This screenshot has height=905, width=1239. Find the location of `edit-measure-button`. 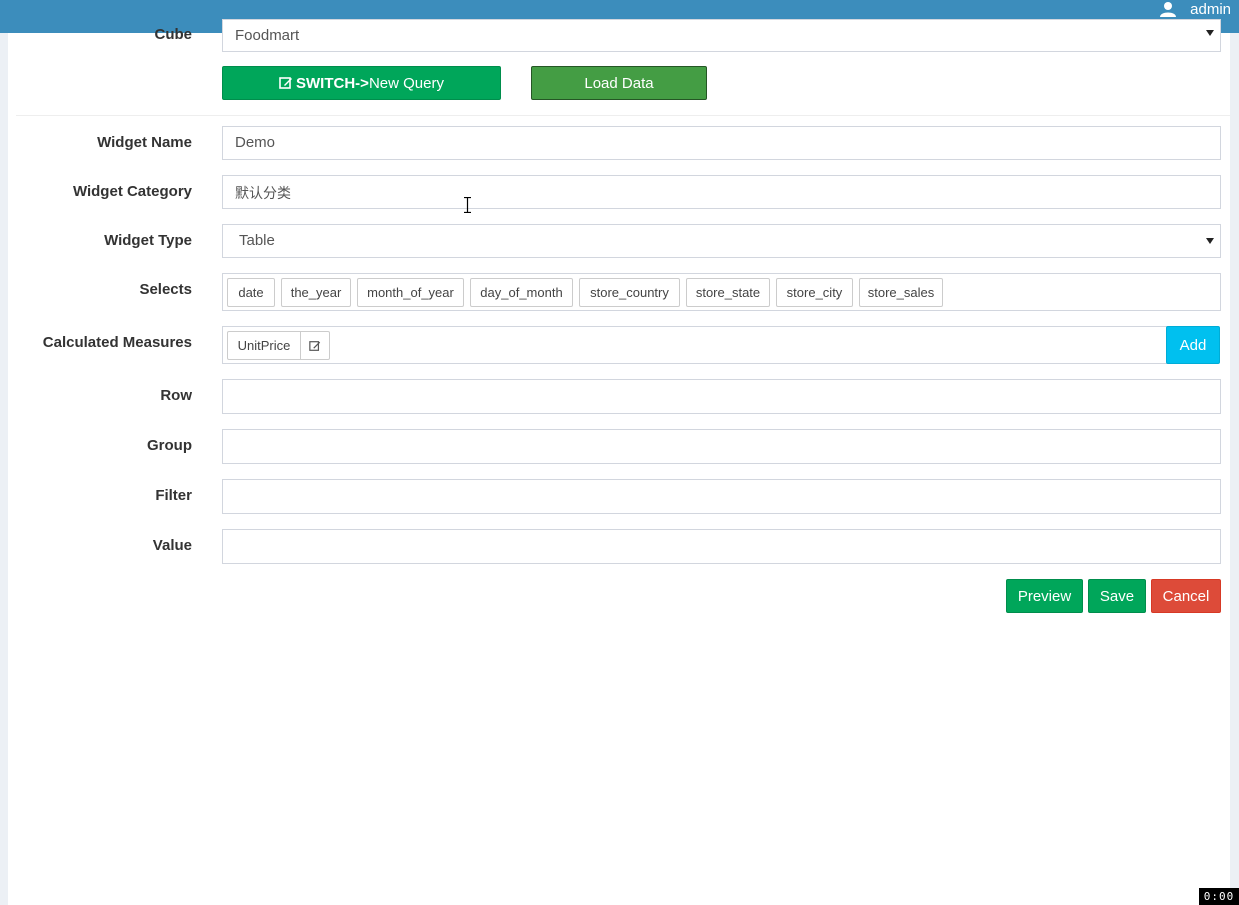

edit-measure-button is located at coordinates (315, 345).